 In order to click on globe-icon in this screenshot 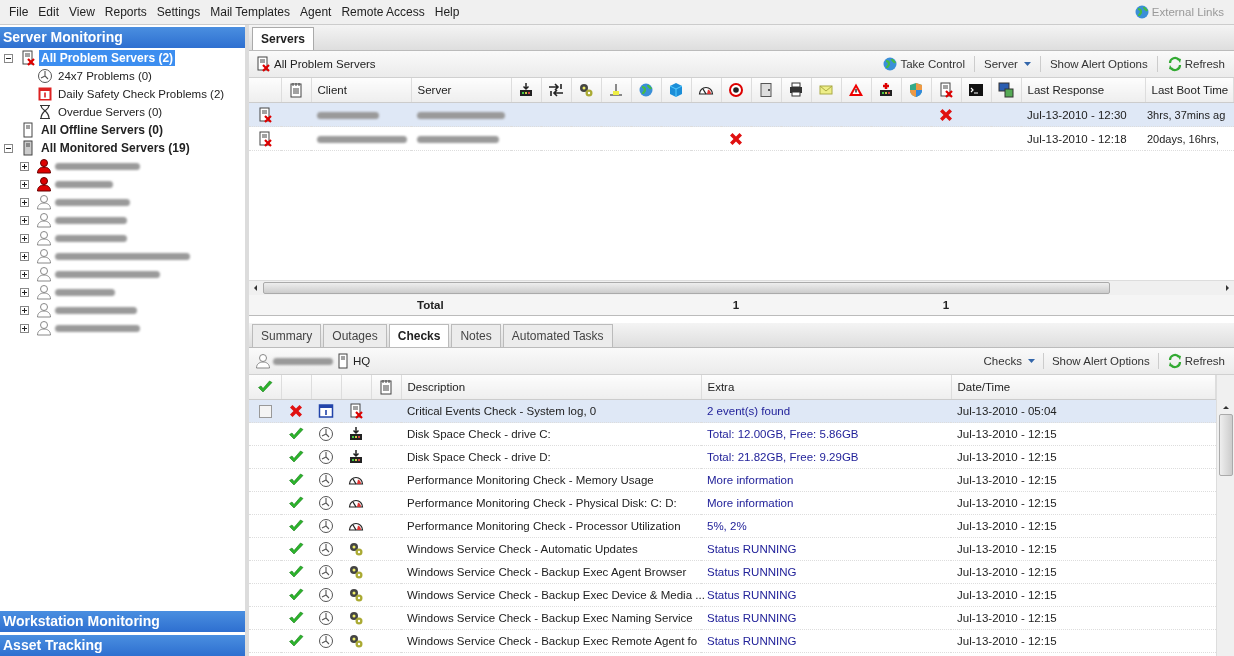, I will do `click(1141, 12)`.